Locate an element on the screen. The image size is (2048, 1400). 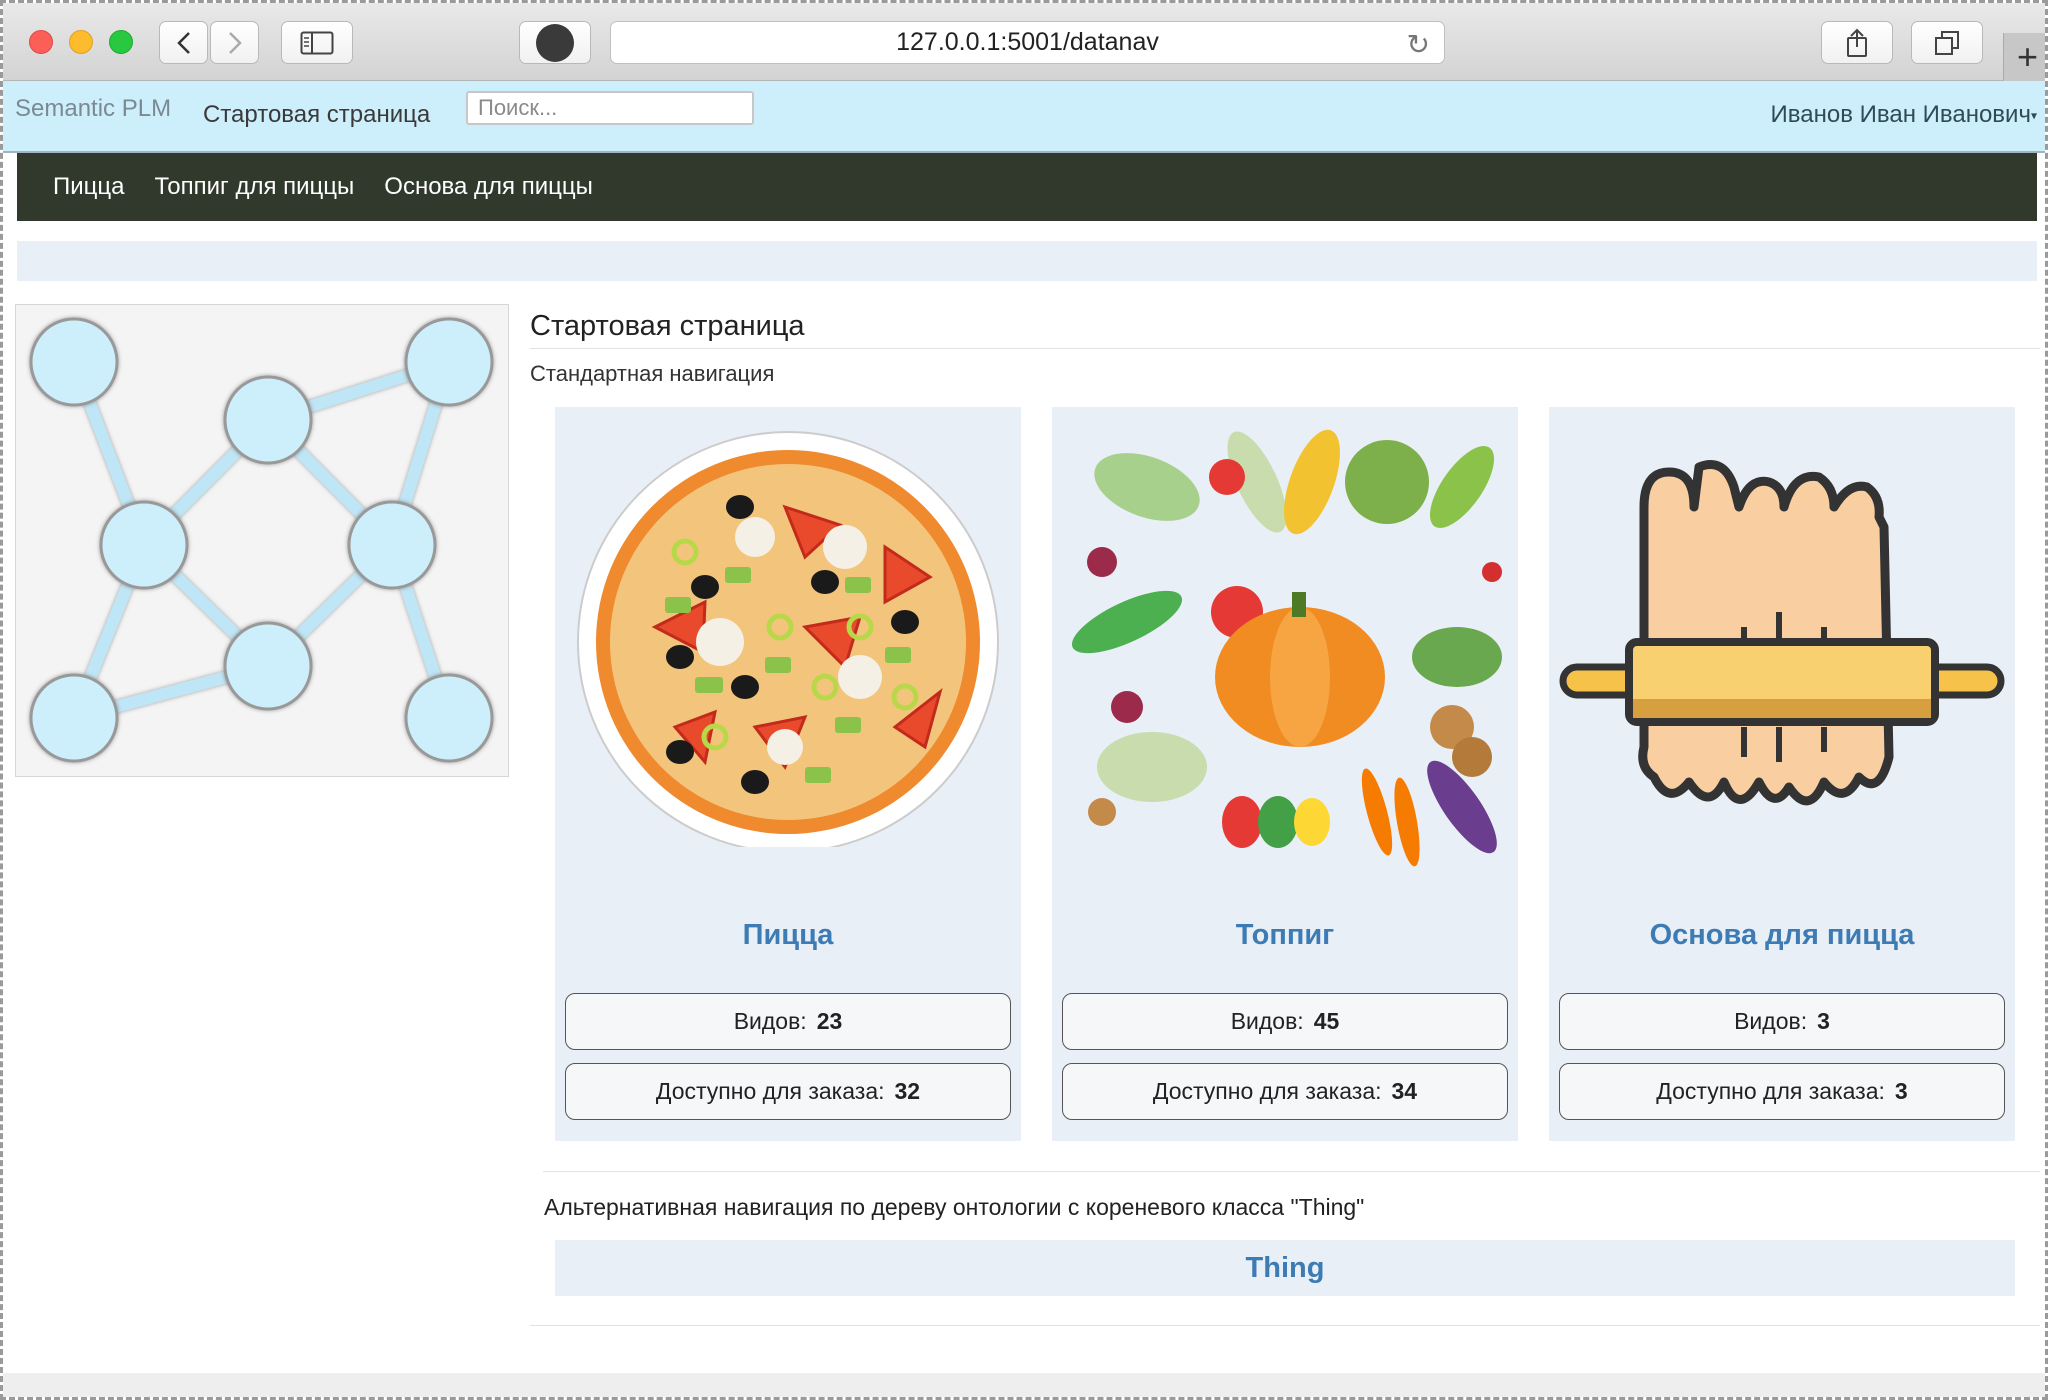
sidebar-icon is located at coordinates (317, 42).